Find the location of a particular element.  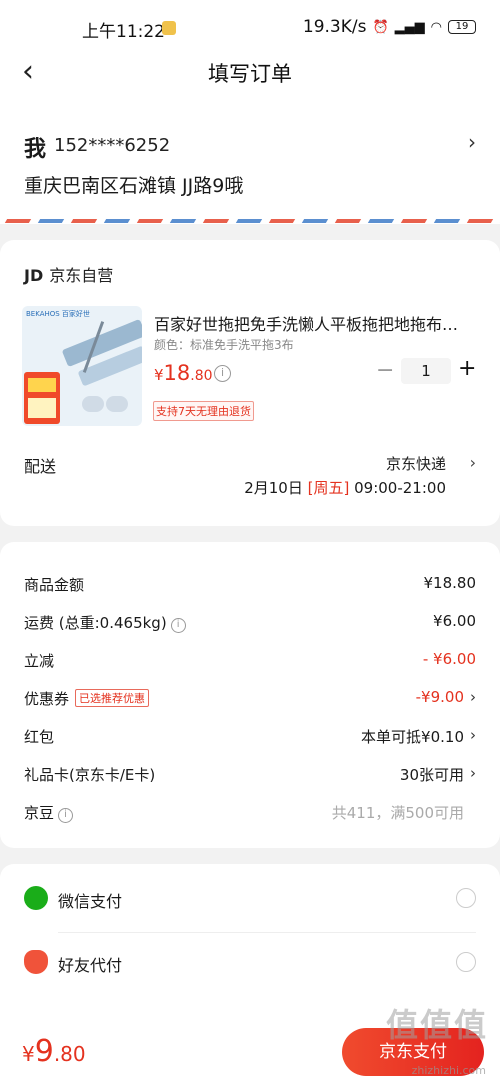

notification-icon is located at coordinates (169, 28).